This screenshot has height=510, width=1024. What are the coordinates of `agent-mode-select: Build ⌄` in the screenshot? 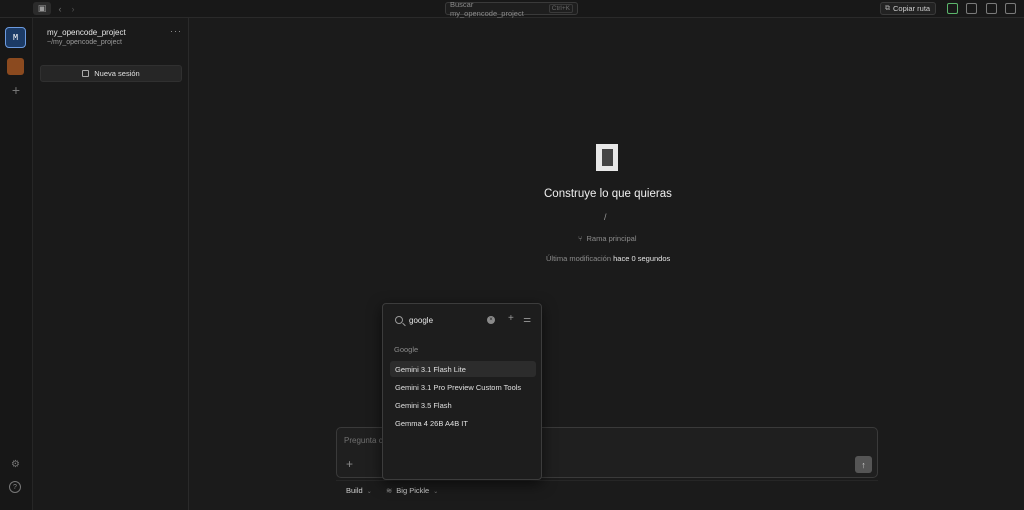 It's located at (359, 490).